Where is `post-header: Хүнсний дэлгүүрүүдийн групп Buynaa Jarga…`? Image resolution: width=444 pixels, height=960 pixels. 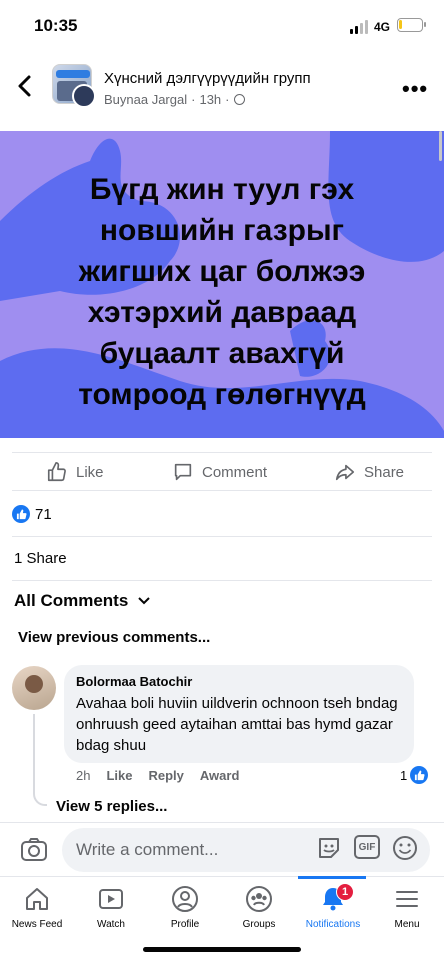
post-header: Хүнсний дэлгүүрүүдийн групп Buynaa Jarga… is located at coordinates (222, 88).